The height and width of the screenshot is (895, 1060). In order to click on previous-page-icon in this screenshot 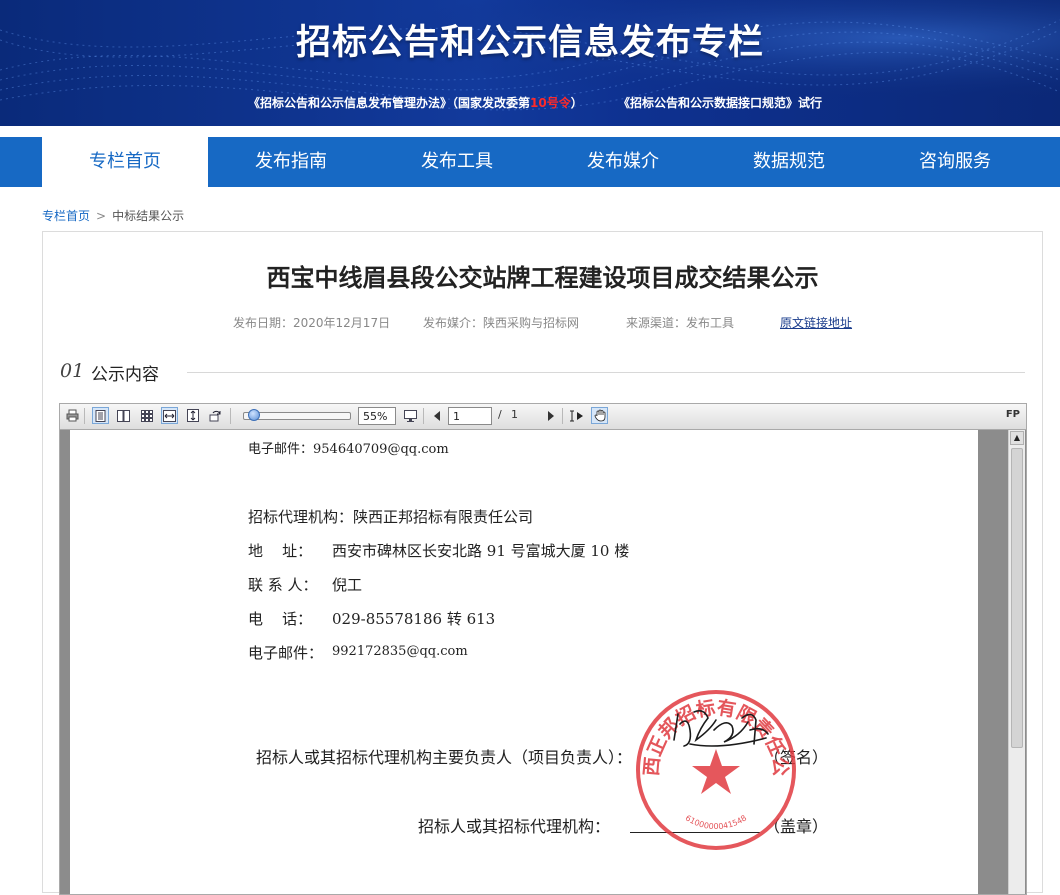, I will do `click(436, 415)`.